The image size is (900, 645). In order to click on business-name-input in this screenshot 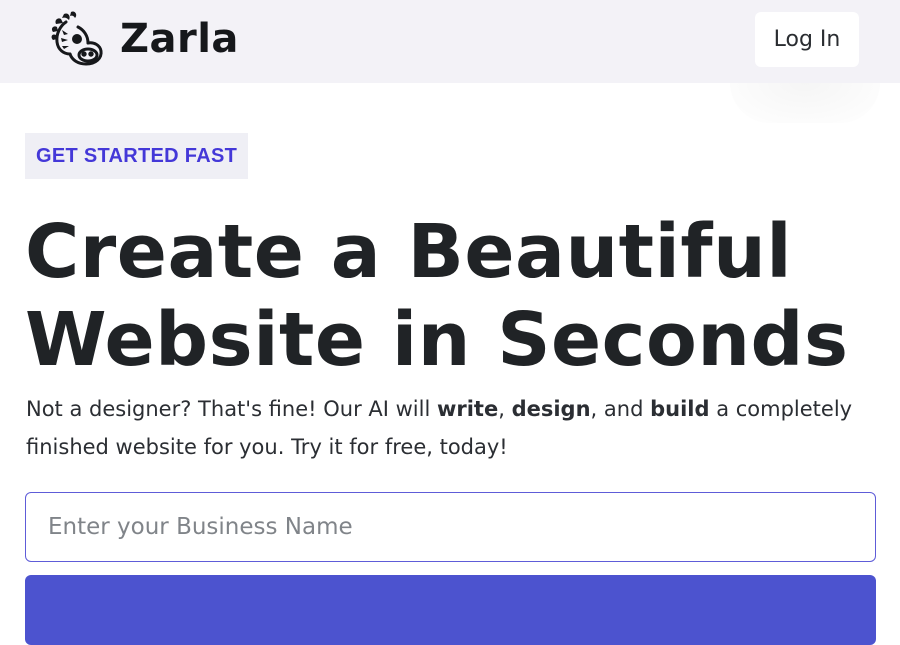, I will do `click(450, 527)`.